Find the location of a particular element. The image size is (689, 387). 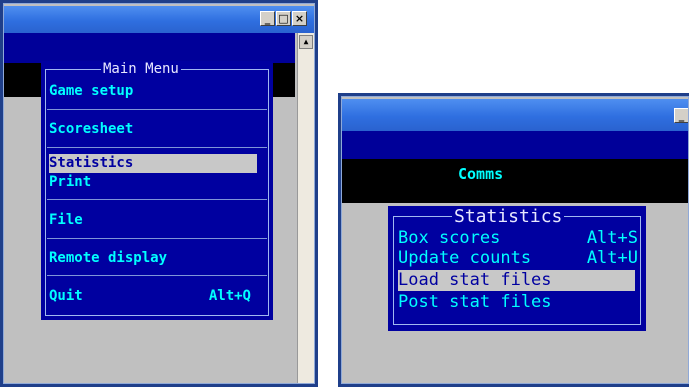

menu-item-label: Update counts is located at coordinates (465, 258).